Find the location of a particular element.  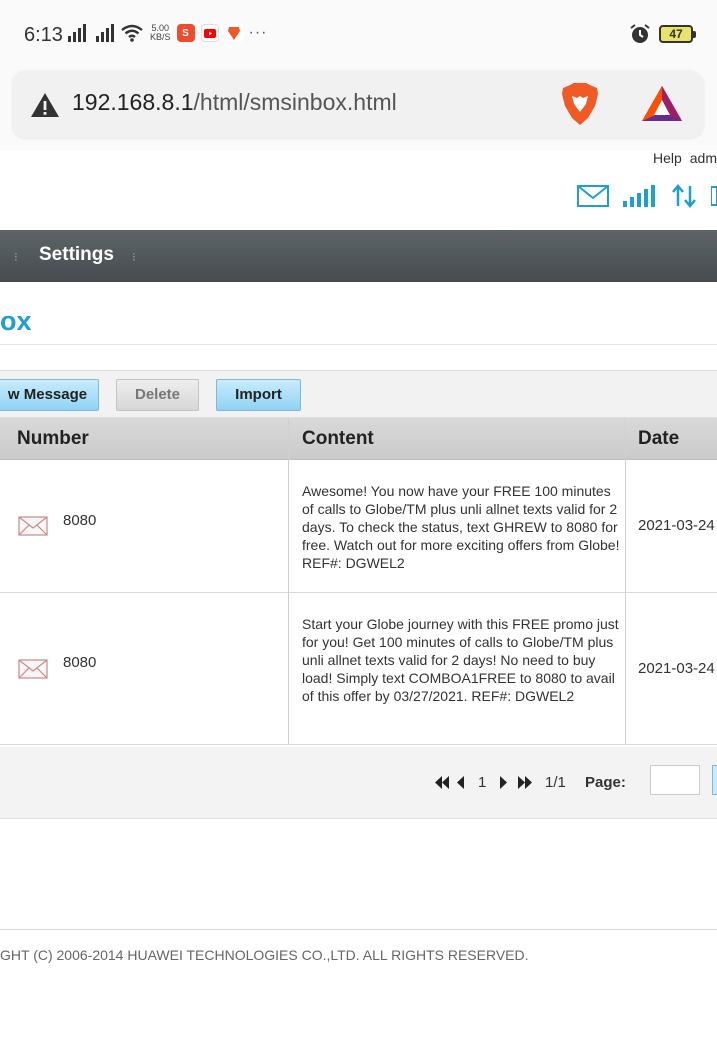

header-links: Help adm is located at coordinates (681, 158).